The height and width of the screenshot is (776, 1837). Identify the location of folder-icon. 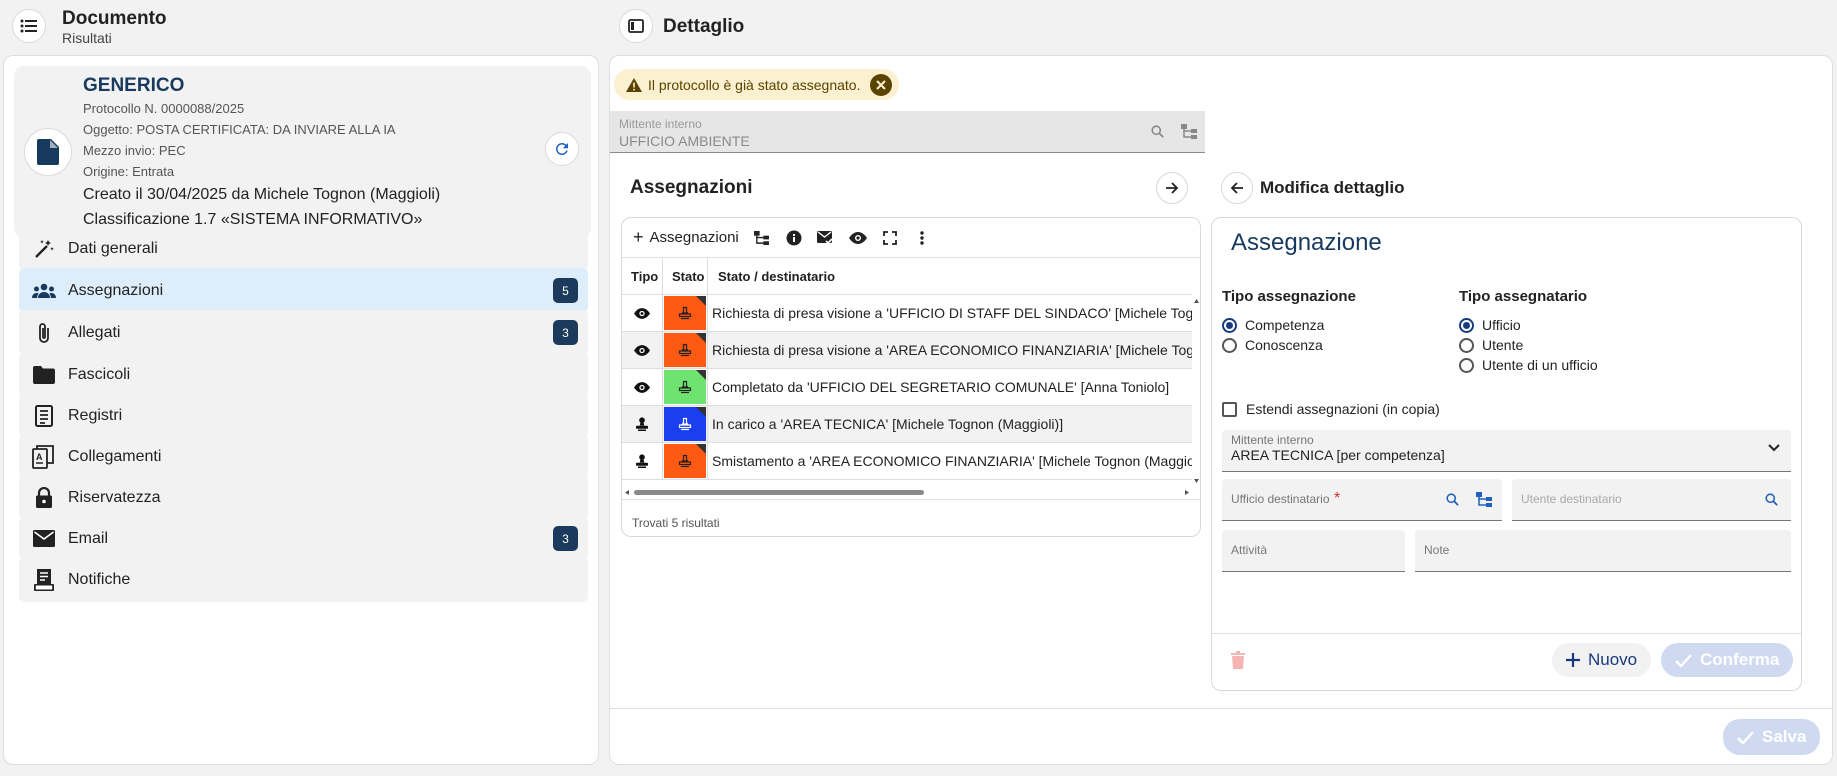
(43, 374).